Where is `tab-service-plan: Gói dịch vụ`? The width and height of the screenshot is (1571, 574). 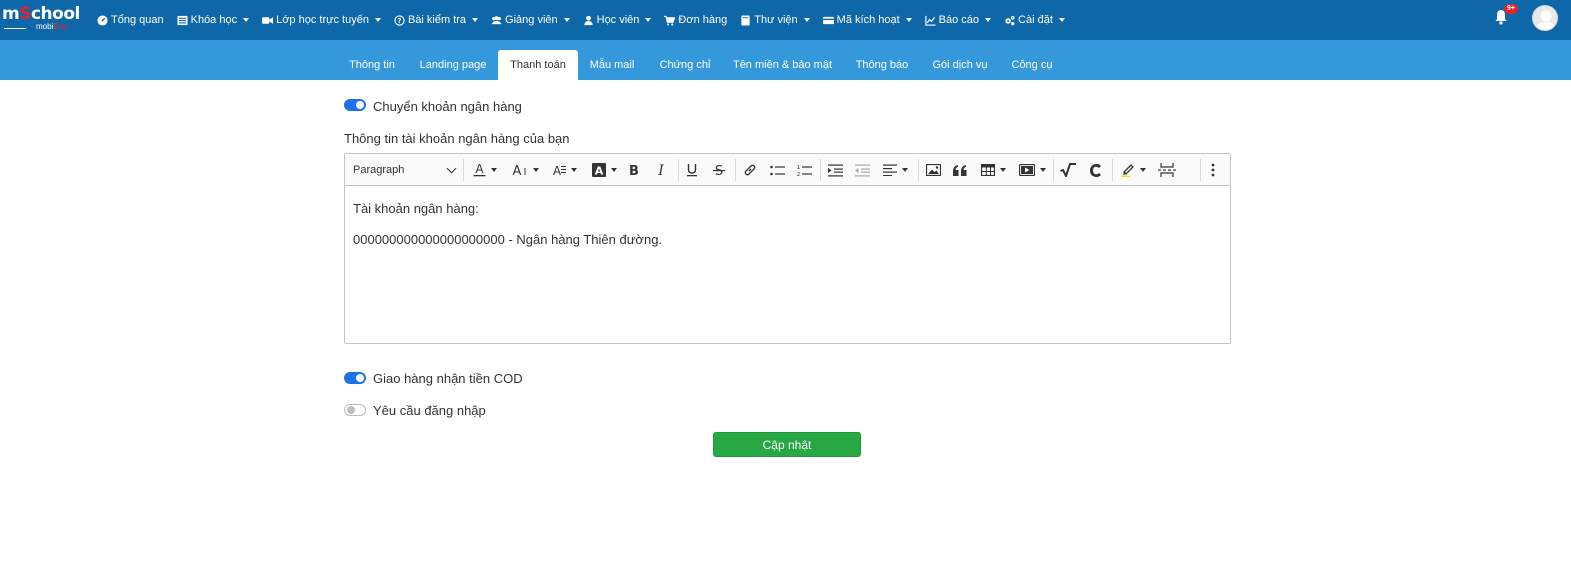
tab-service-plan: Gói dịch vụ is located at coordinates (960, 65).